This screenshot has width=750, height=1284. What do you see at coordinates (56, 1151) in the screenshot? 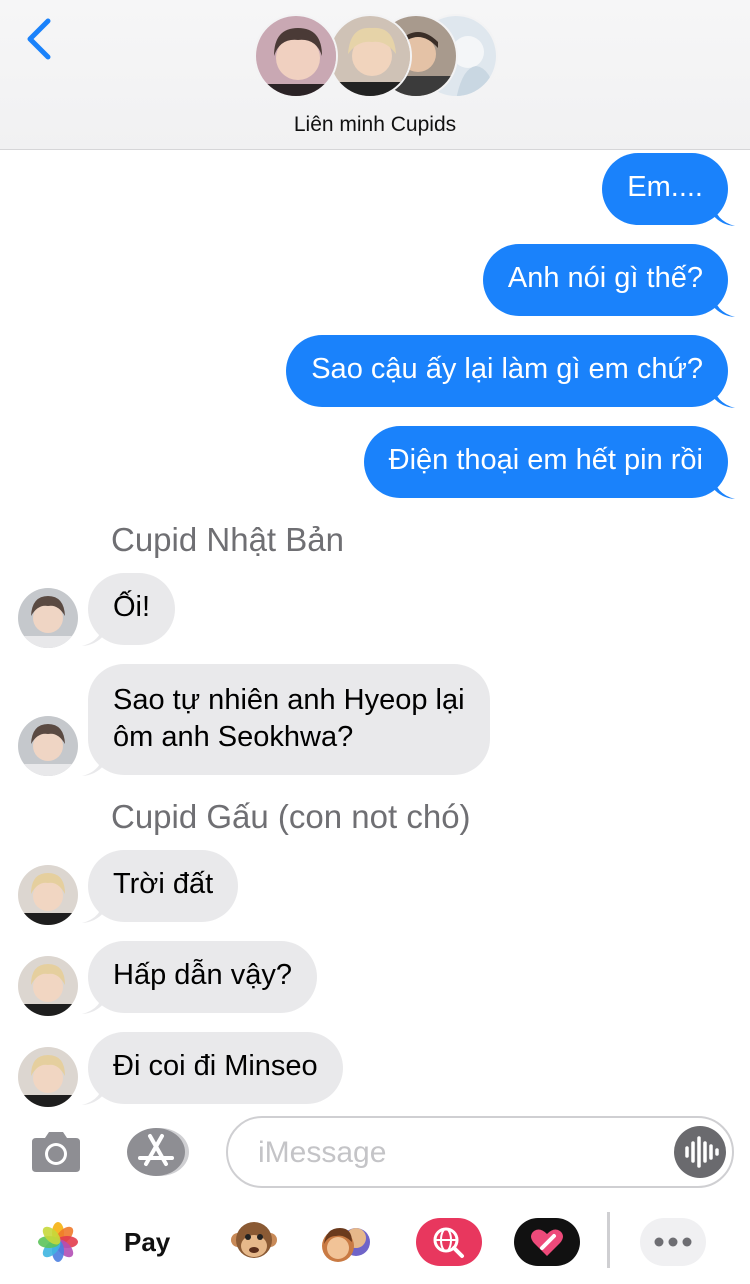
I see `camera-icon` at bounding box center [56, 1151].